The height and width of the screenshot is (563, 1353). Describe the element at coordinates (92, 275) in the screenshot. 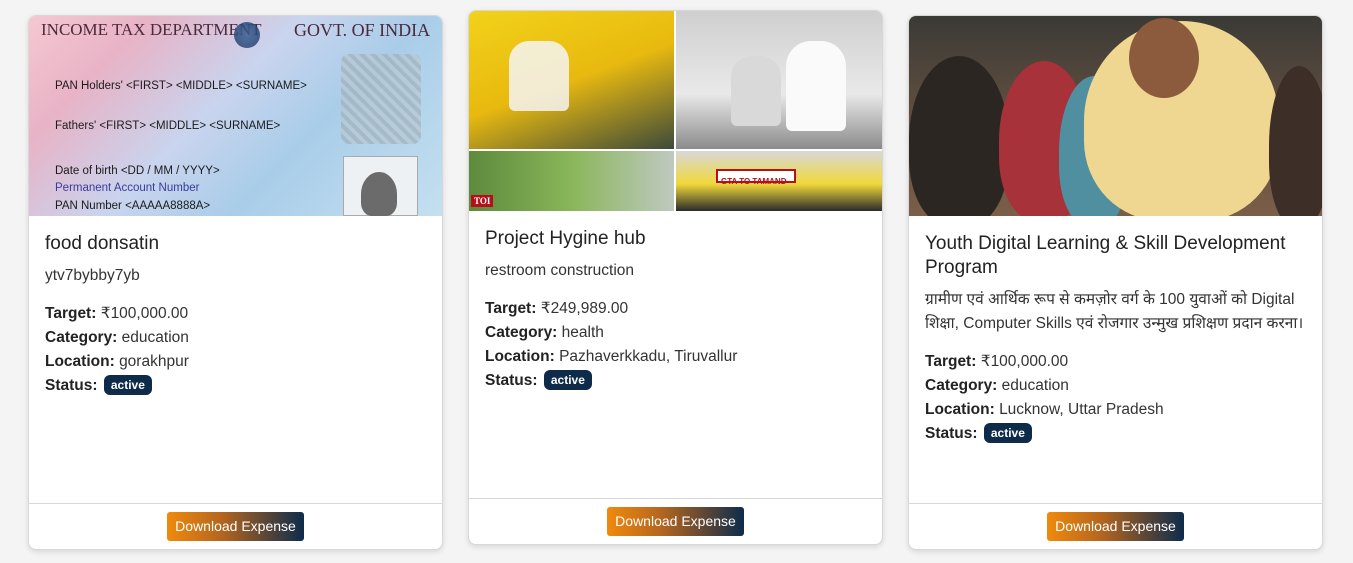

I see `campaign-description: ytv7bybby7yb` at that location.